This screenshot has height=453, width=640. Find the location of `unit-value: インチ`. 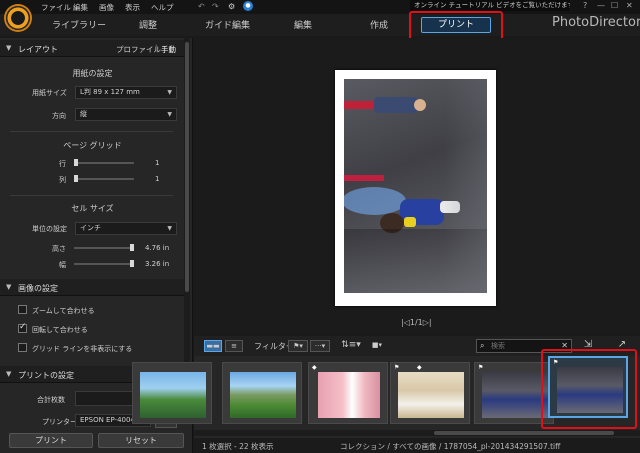

unit-value: インチ is located at coordinates (90, 228).